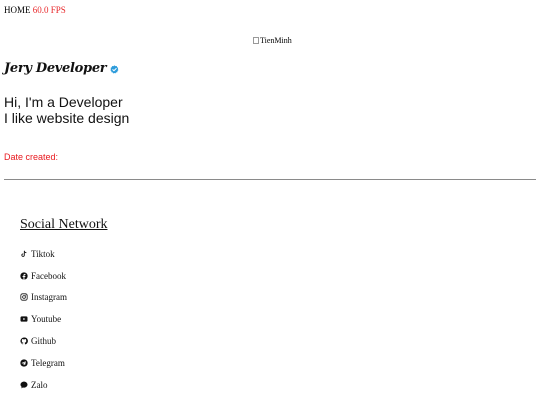 Image resolution: width=540 pixels, height=405 pixels. I want to click on social-link-facebook: Facebook, so click(43, 276).